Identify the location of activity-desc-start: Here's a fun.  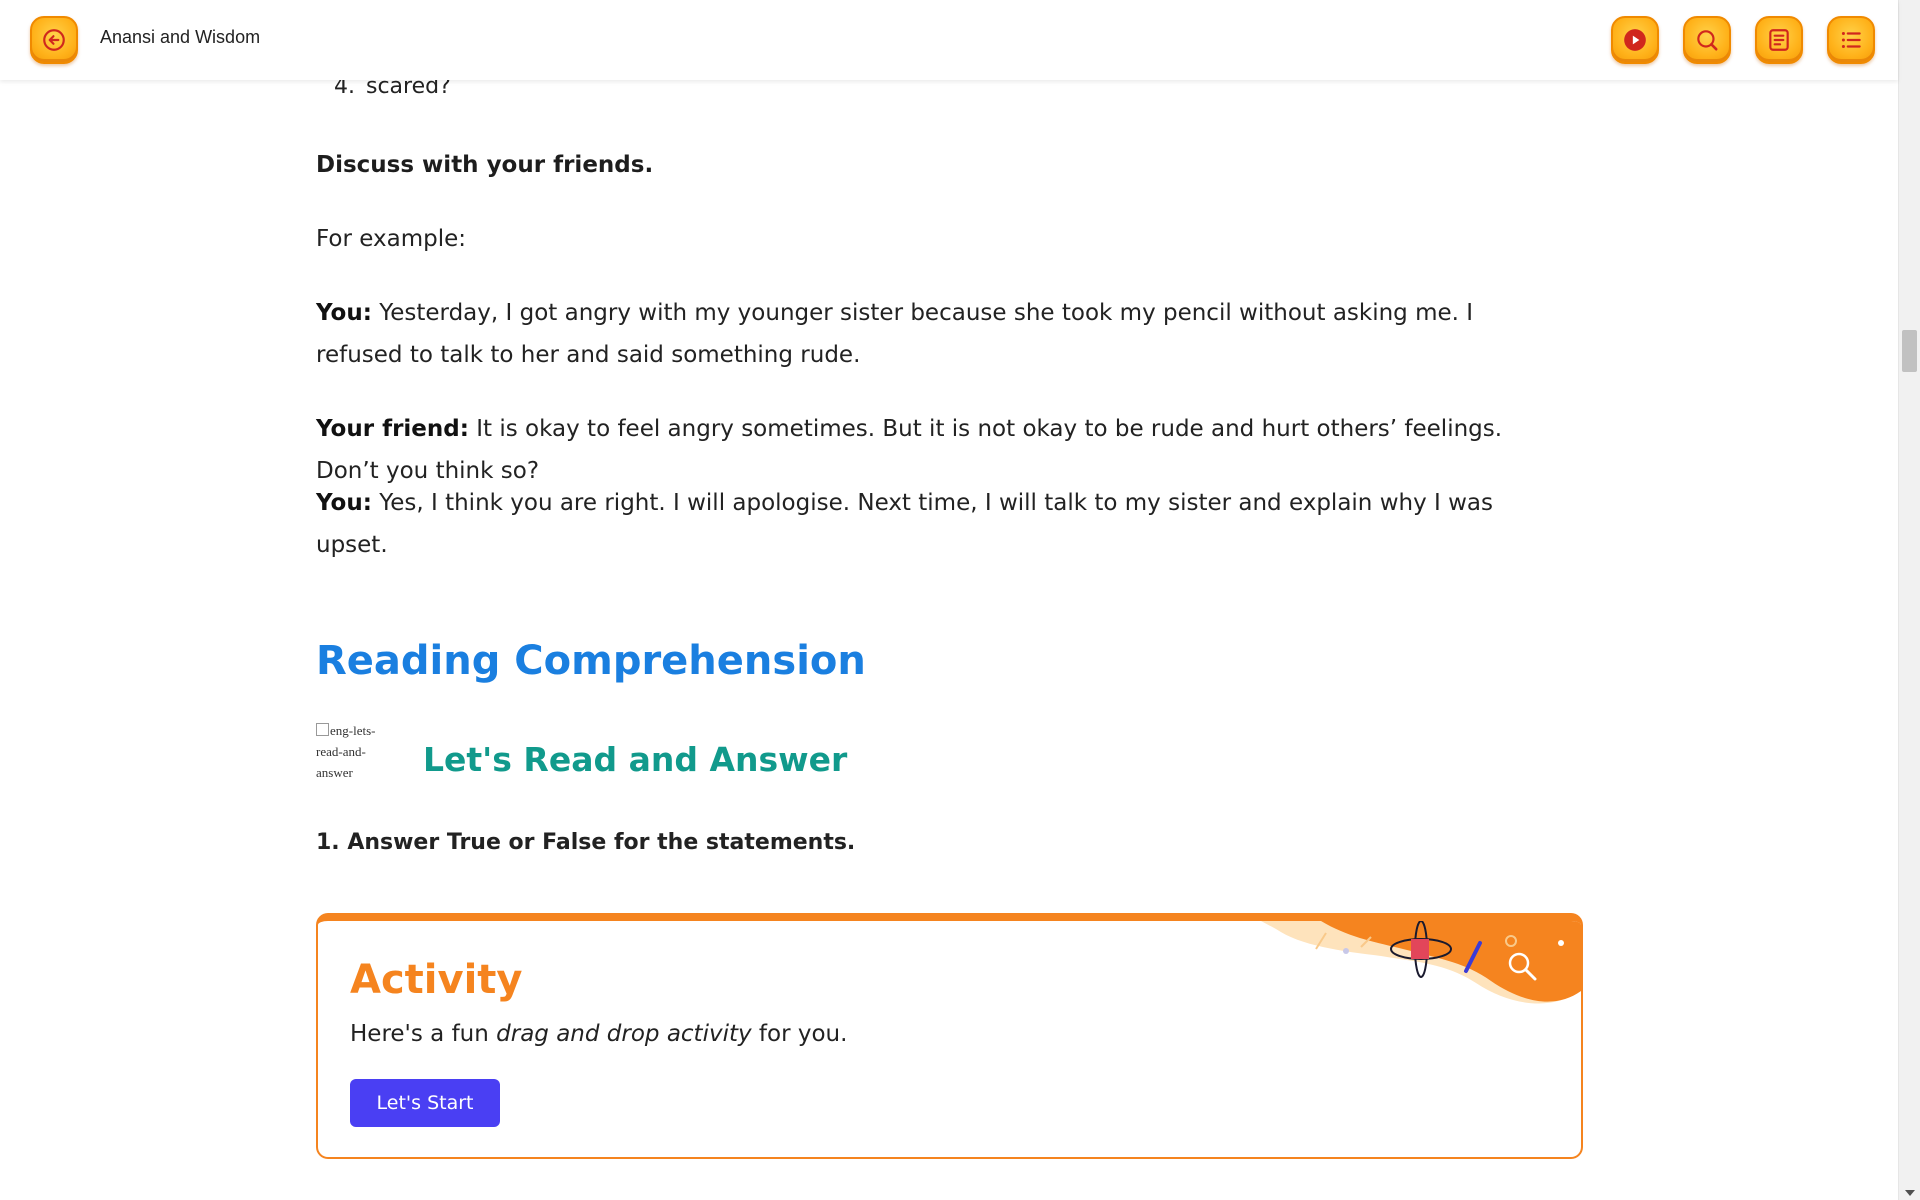
(423, 1034).